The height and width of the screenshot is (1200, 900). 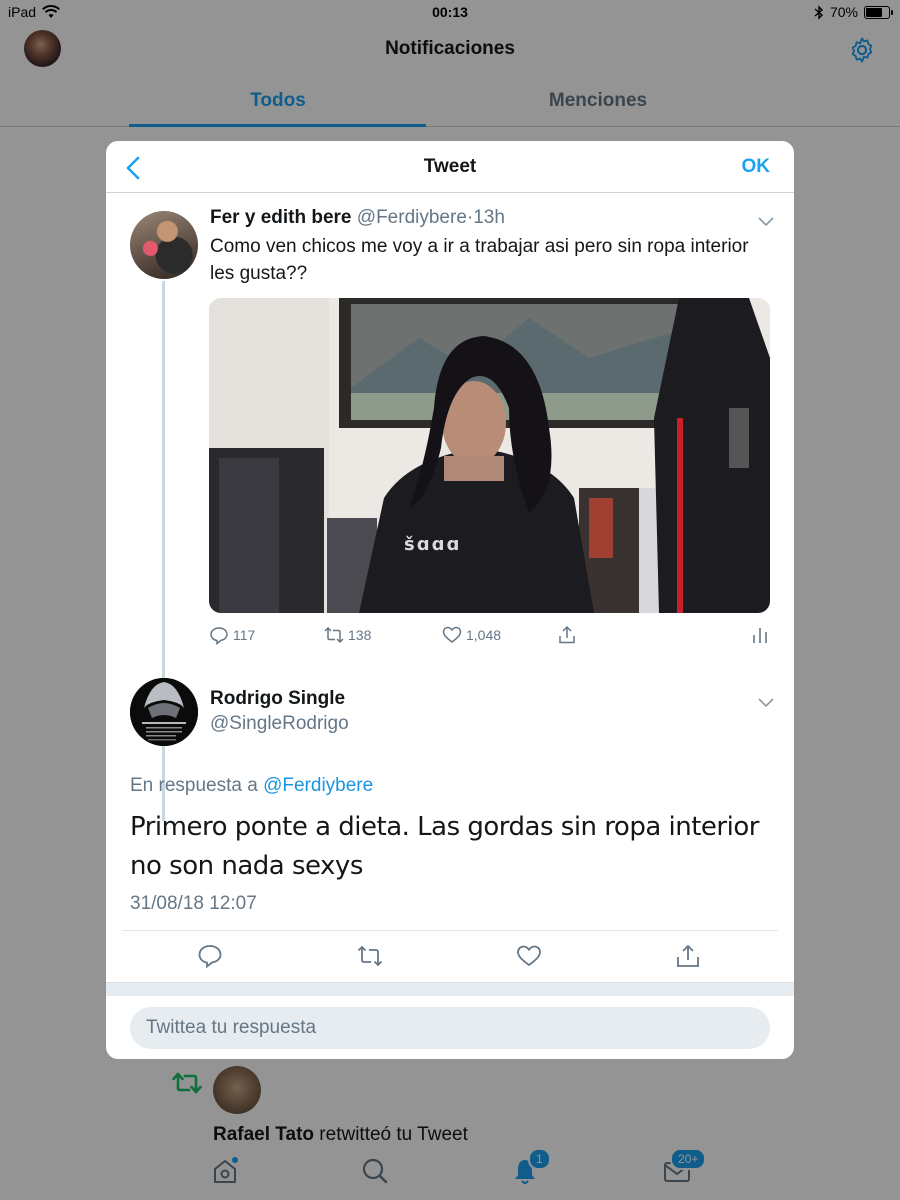 I want to click on ok-button: OK, so click(x=756, y=167).